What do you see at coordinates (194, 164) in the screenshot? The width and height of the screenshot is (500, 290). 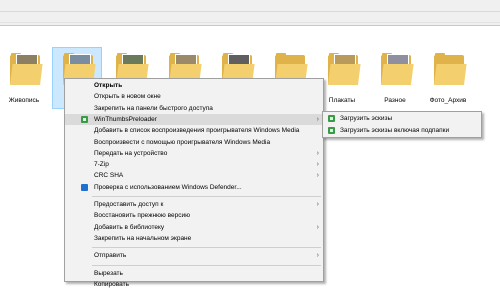 I see `menu-item: 7-Zip ›` at bounding box center [194, 164].